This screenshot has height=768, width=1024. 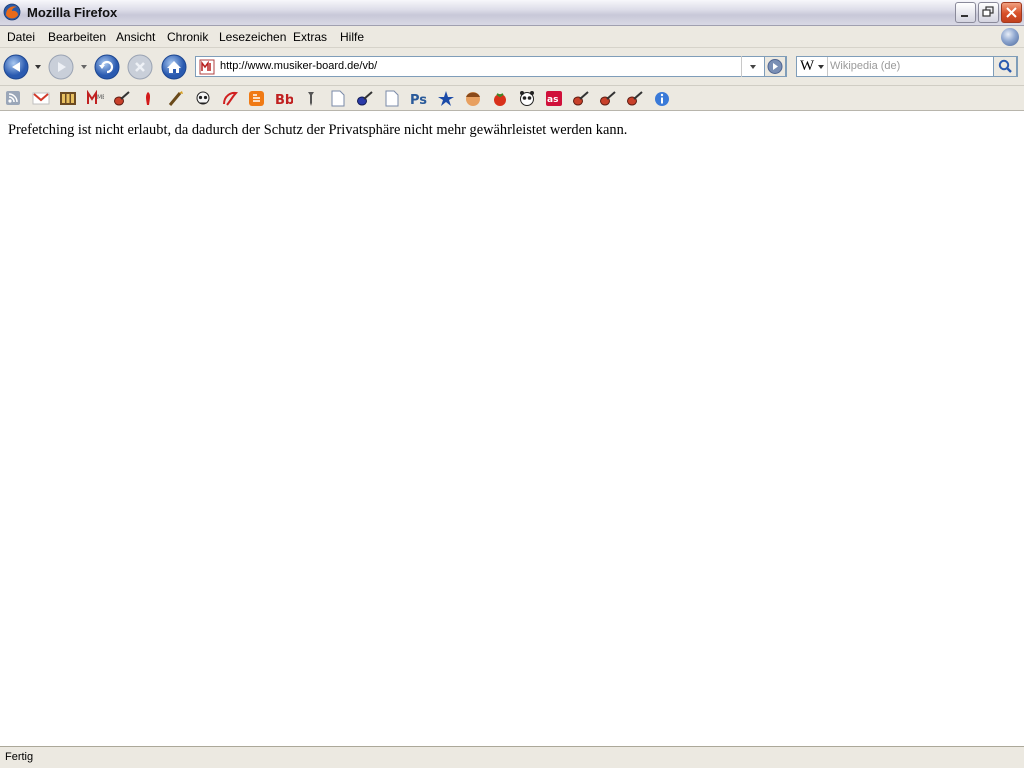 I want to click on bb-icon: Bb, so click(x=284, y=98).